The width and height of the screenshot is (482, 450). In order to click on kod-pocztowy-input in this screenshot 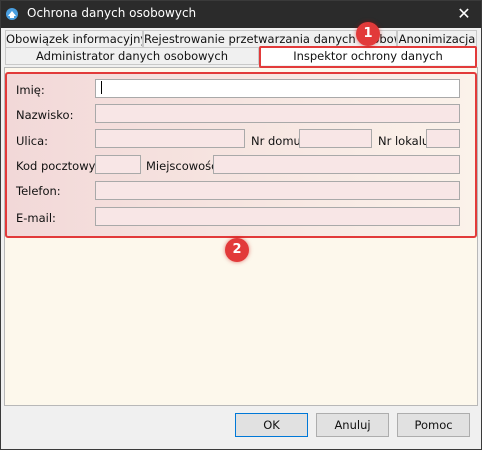, I will do `click(118, 164)`.